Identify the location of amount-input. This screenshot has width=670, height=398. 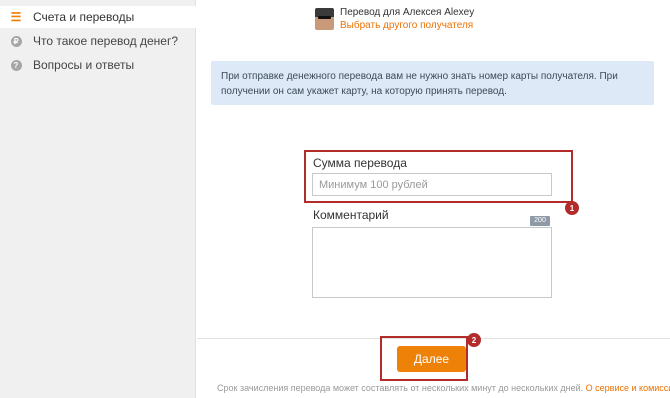
(432, 184).